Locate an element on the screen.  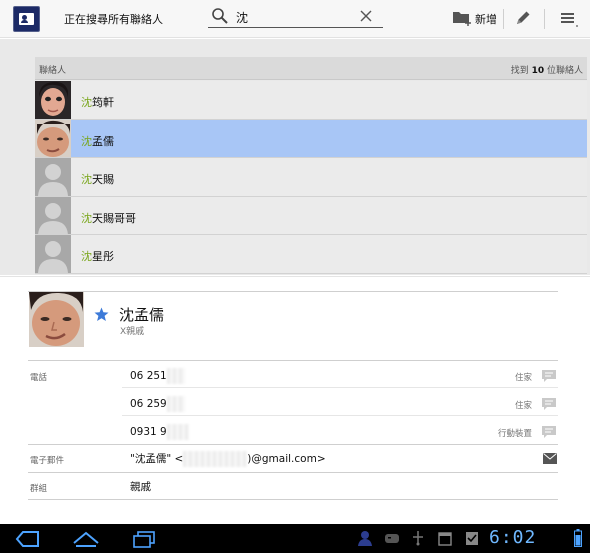
add-button-label: 新增 is located at coordinates (486, 19).